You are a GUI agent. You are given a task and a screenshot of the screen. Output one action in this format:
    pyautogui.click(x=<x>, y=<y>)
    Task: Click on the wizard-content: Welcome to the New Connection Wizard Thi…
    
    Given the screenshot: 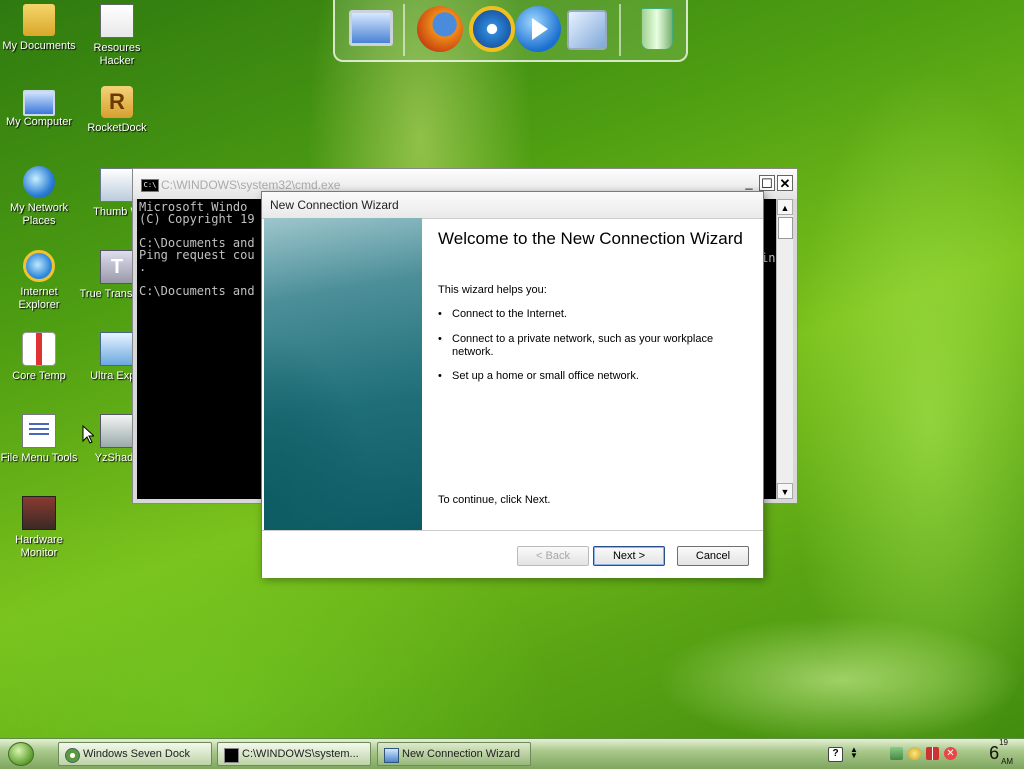 What is the action you would take?
    pyautogui.click(x=598, y=374)
    